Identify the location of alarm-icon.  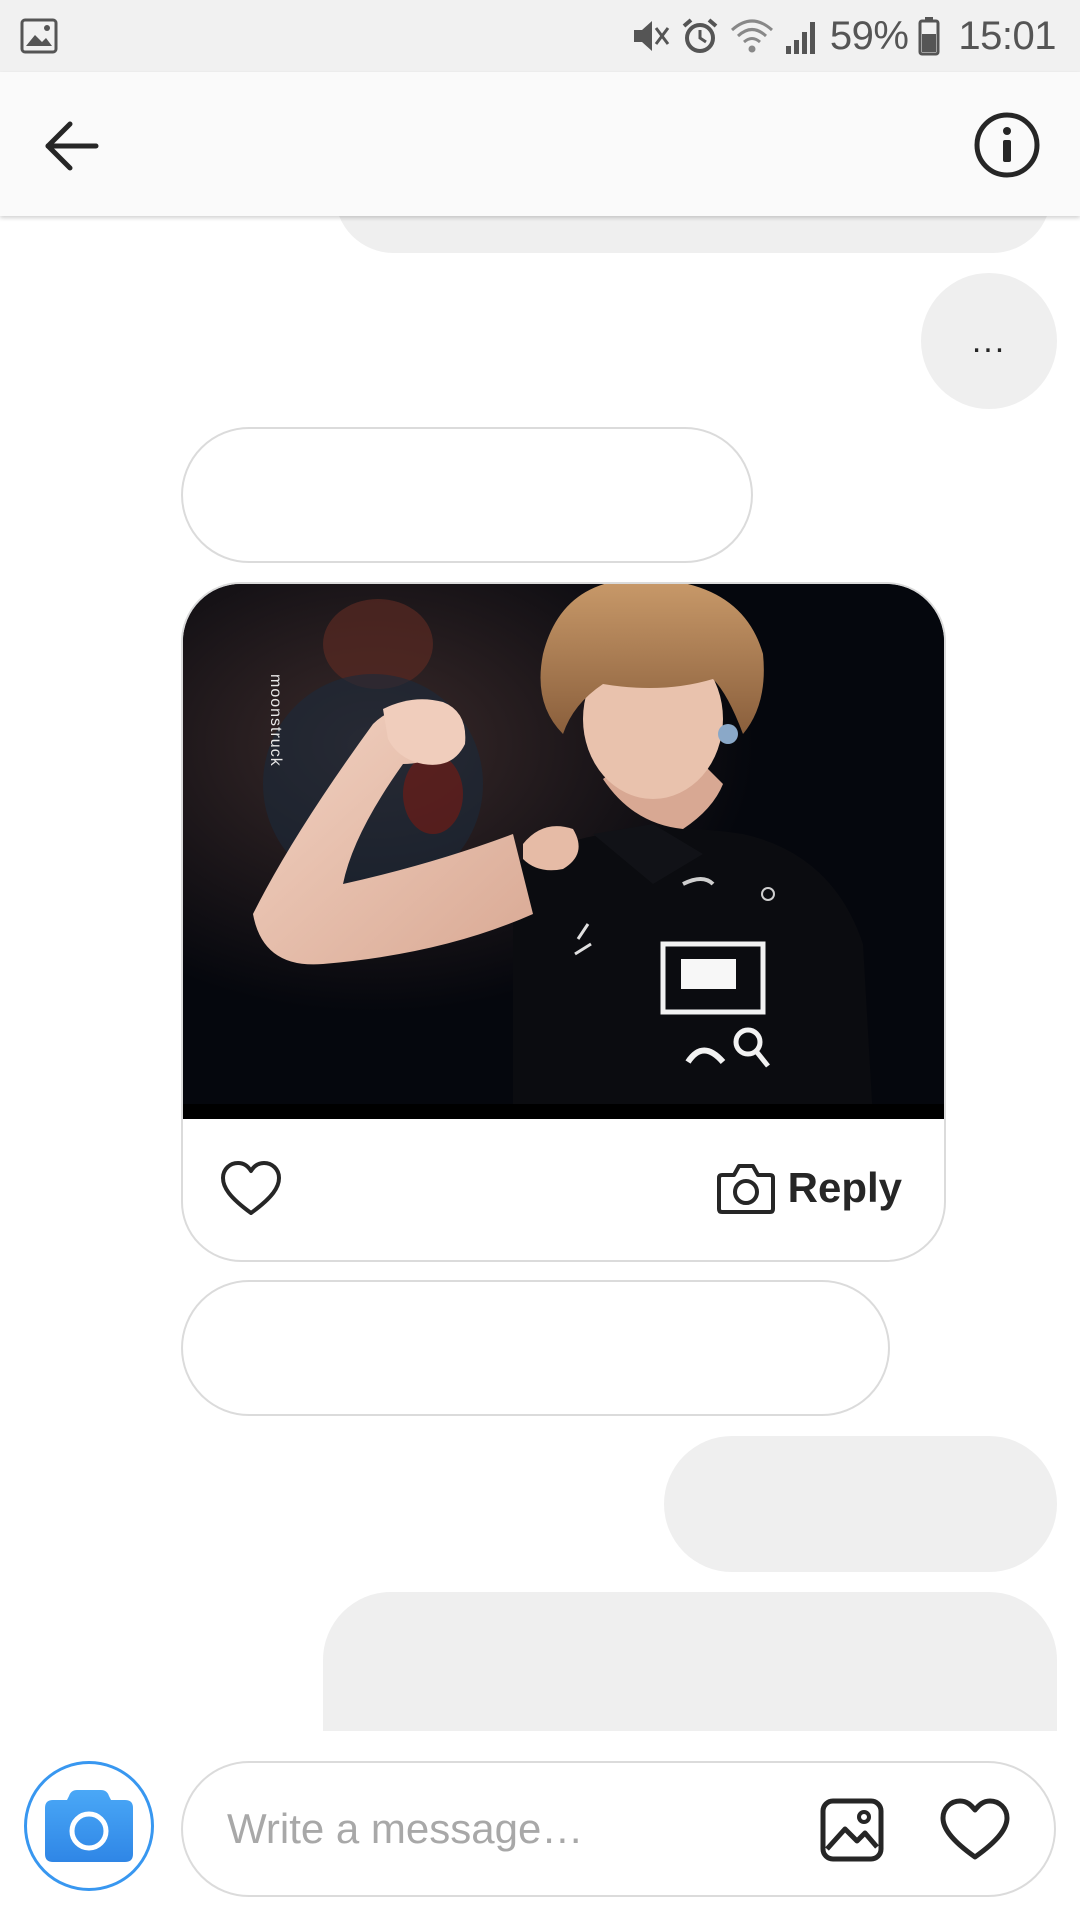
(700, 35).